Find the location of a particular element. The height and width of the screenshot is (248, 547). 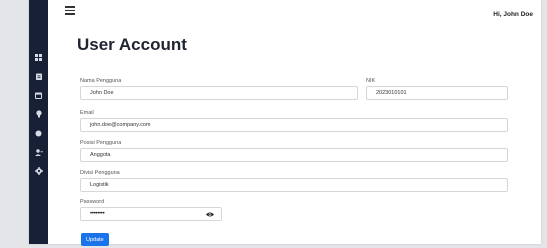

nama-field: Nama Pengguna John Doe is located at coordinates (219, 89).